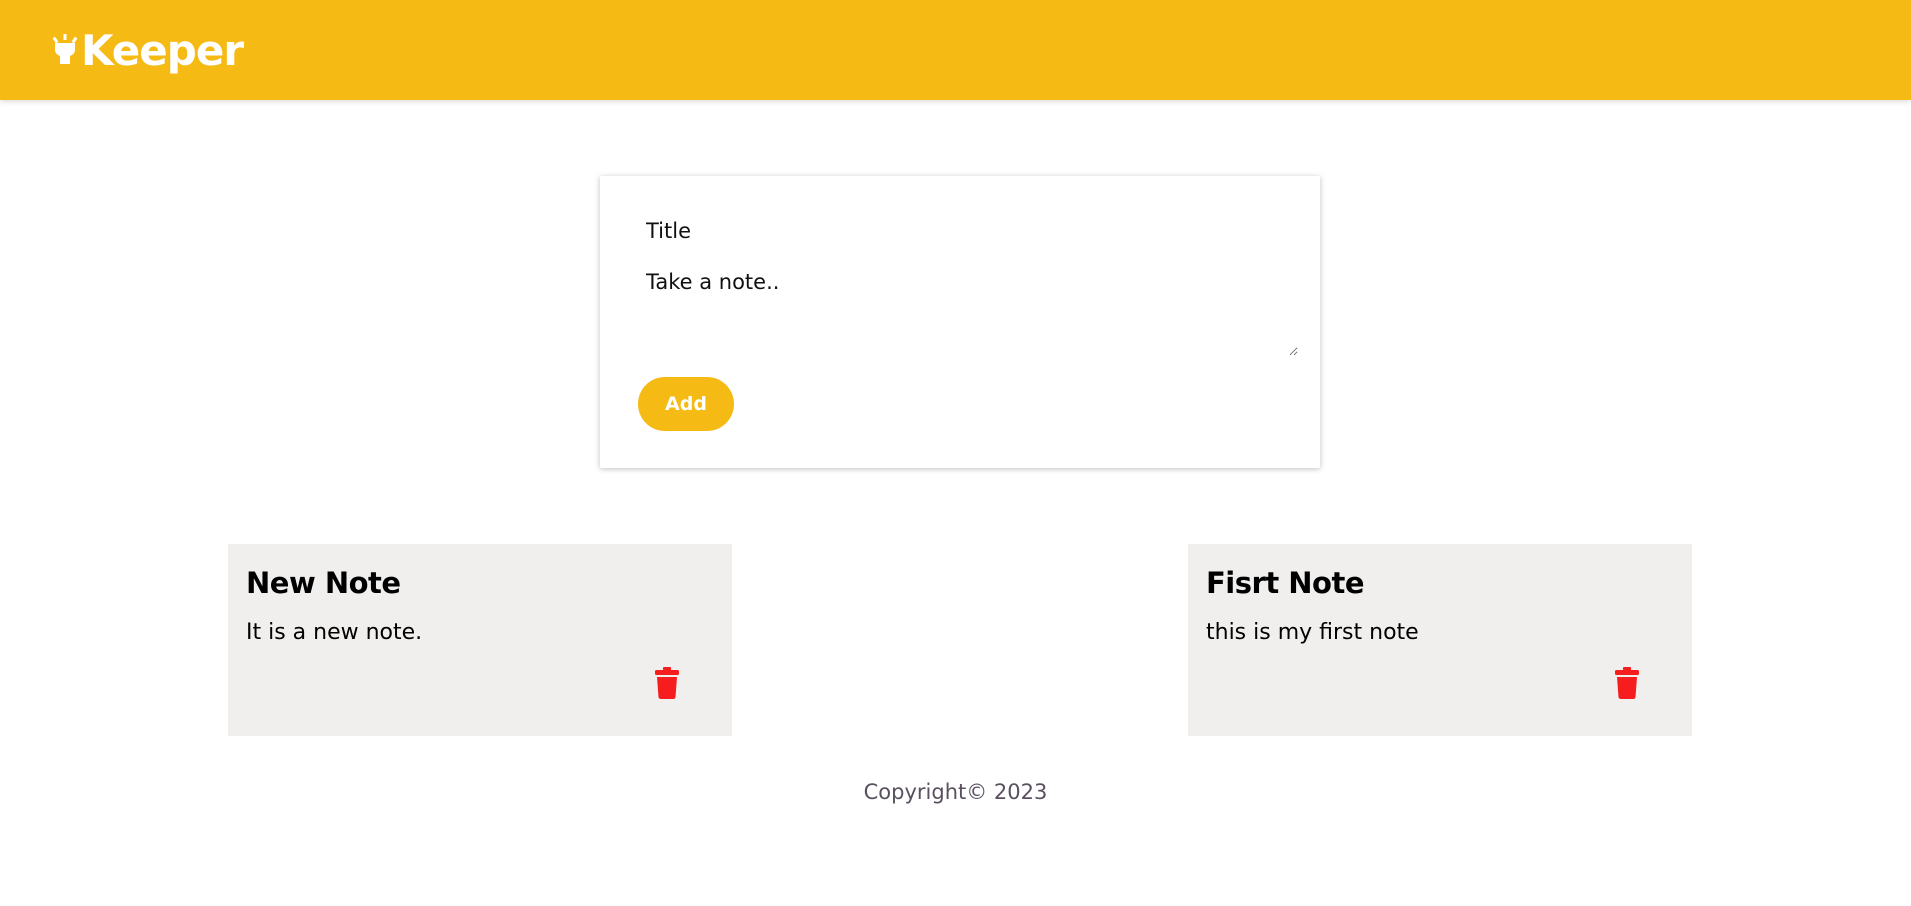 The image size is (1911, 906). I want to click on create-note-form: Add, so click(960, 322).